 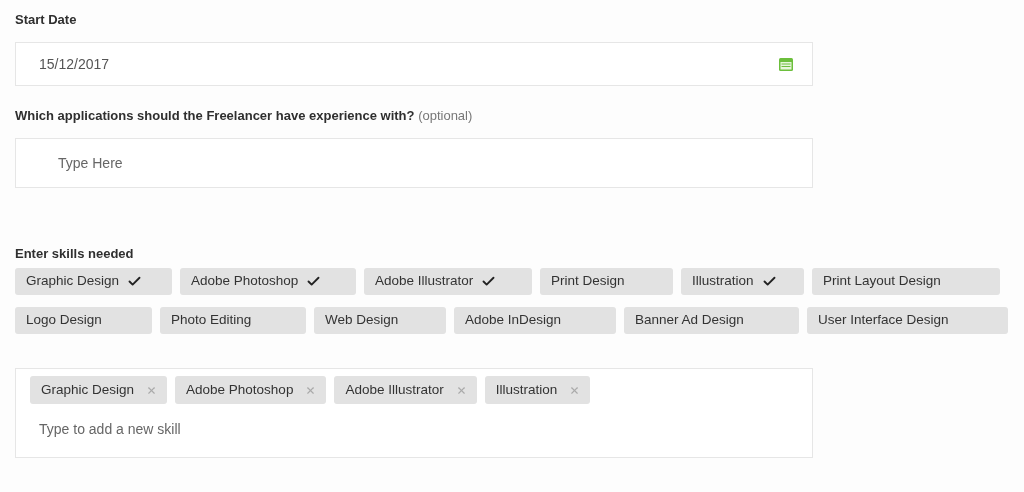 I want to click on field-label: Start Date, so click(x=46, y=19).